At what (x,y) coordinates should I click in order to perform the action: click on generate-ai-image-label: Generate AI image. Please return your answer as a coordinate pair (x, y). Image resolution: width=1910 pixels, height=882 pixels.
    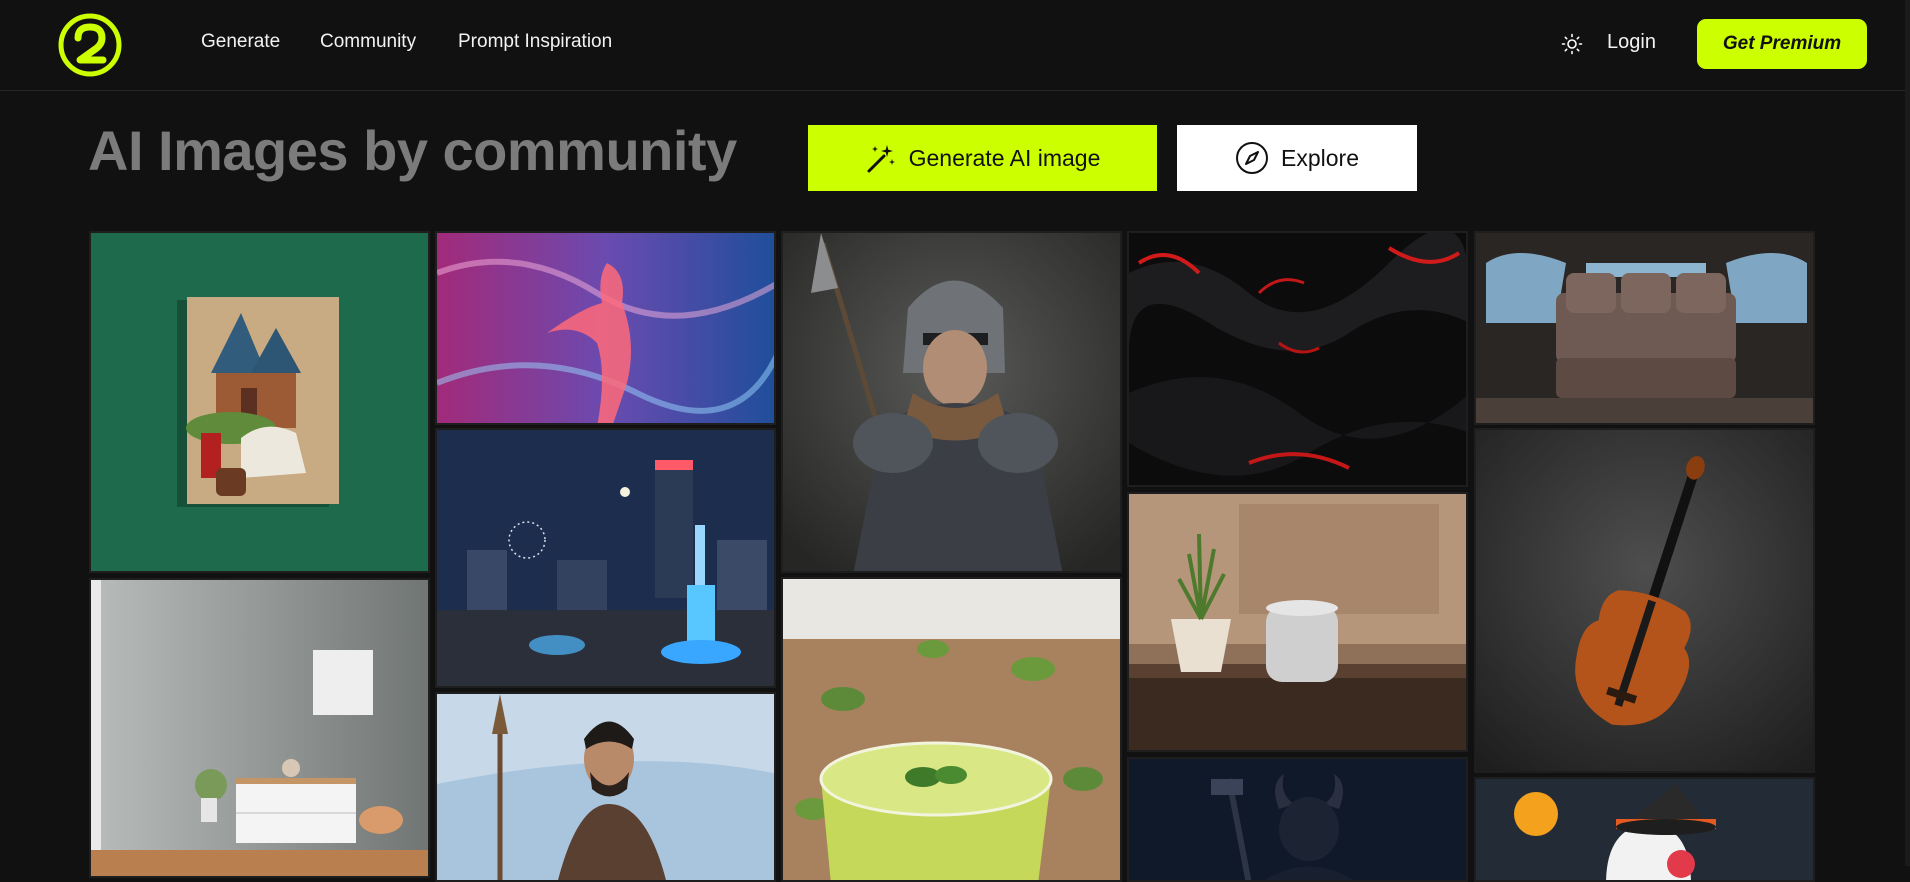
    Looking at the image, I should click on (1004, 157).